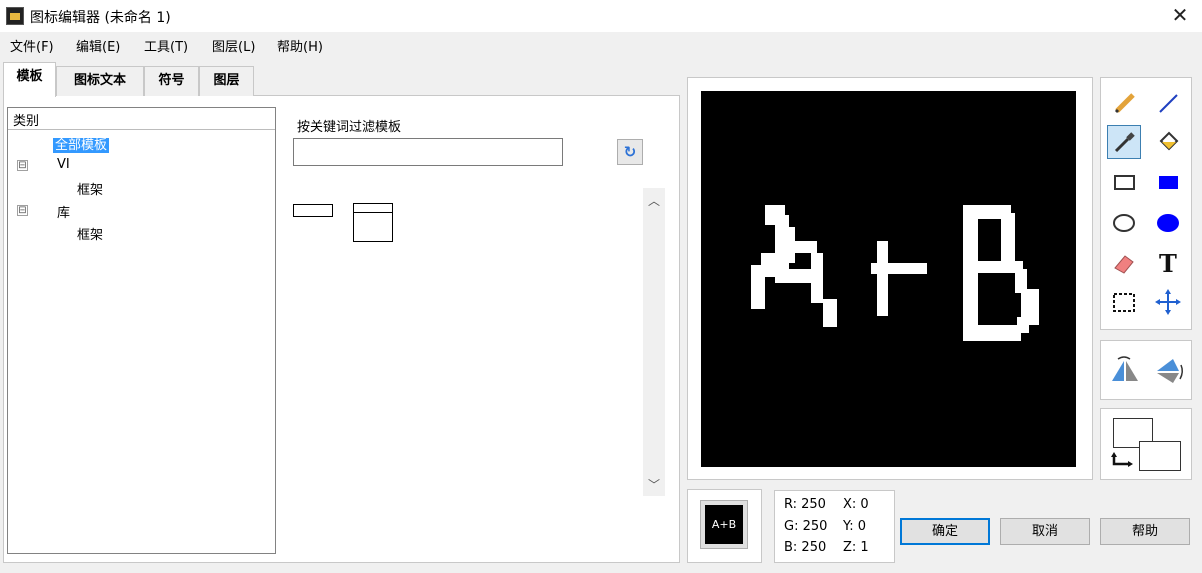  What do you see at coordinates (806, 526) in the screenshot?
I see `green-value: G: 250` at bounding box center [806, 526].